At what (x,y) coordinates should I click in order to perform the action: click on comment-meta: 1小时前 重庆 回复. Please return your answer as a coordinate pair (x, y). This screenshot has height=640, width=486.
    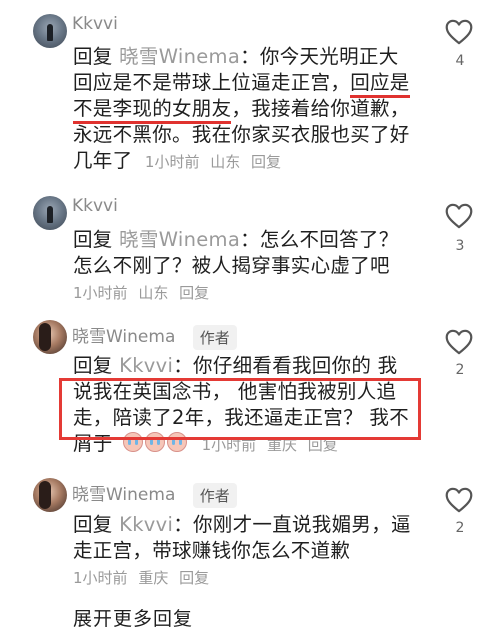
    Looking at the image, I should click on (138, 578).